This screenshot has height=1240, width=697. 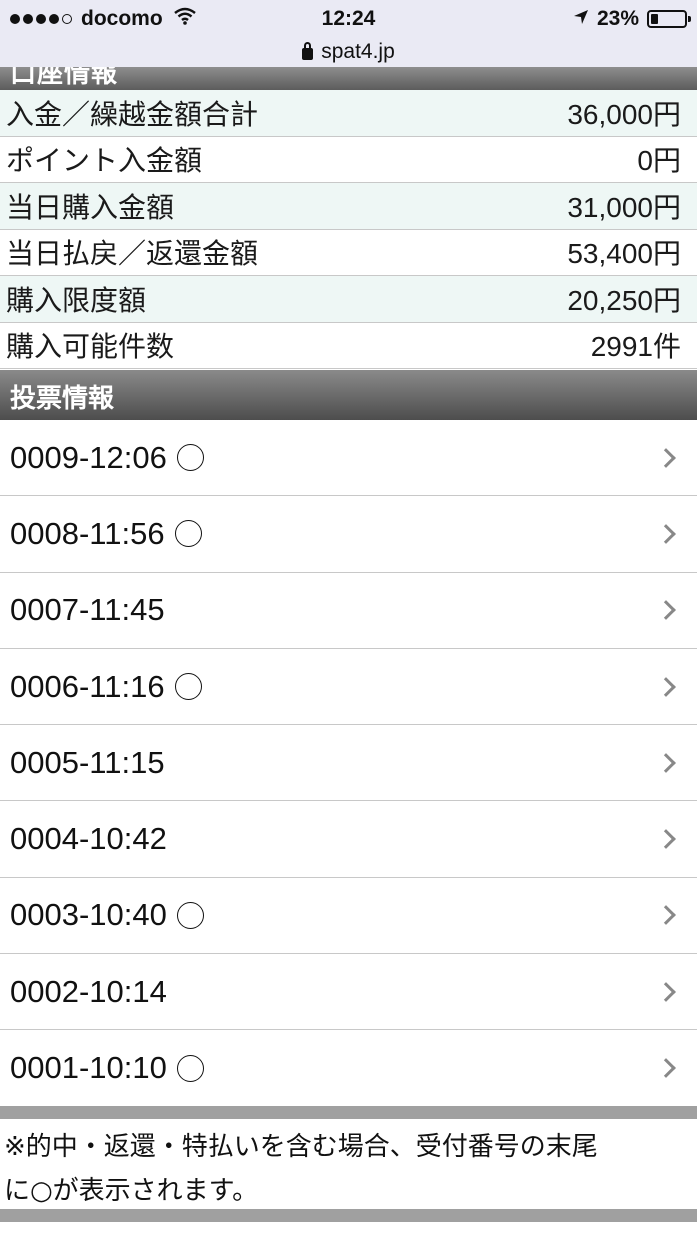 I want to click on location-arrow-icon, so click(x=581, y=19).